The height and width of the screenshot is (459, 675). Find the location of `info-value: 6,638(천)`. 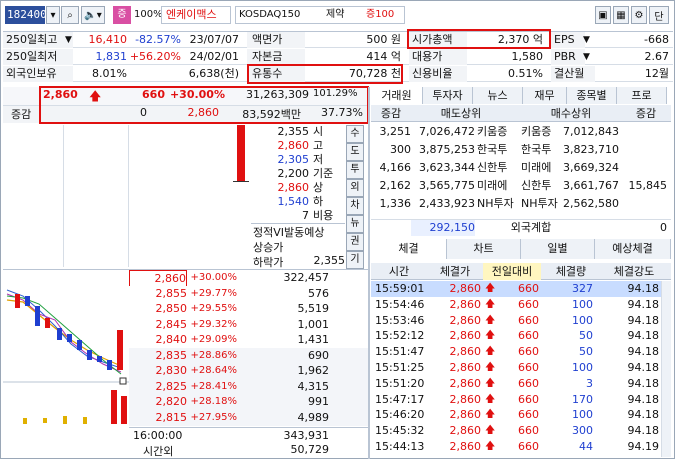

info-value: 6,638(천) is located at coordinates (213, 73).